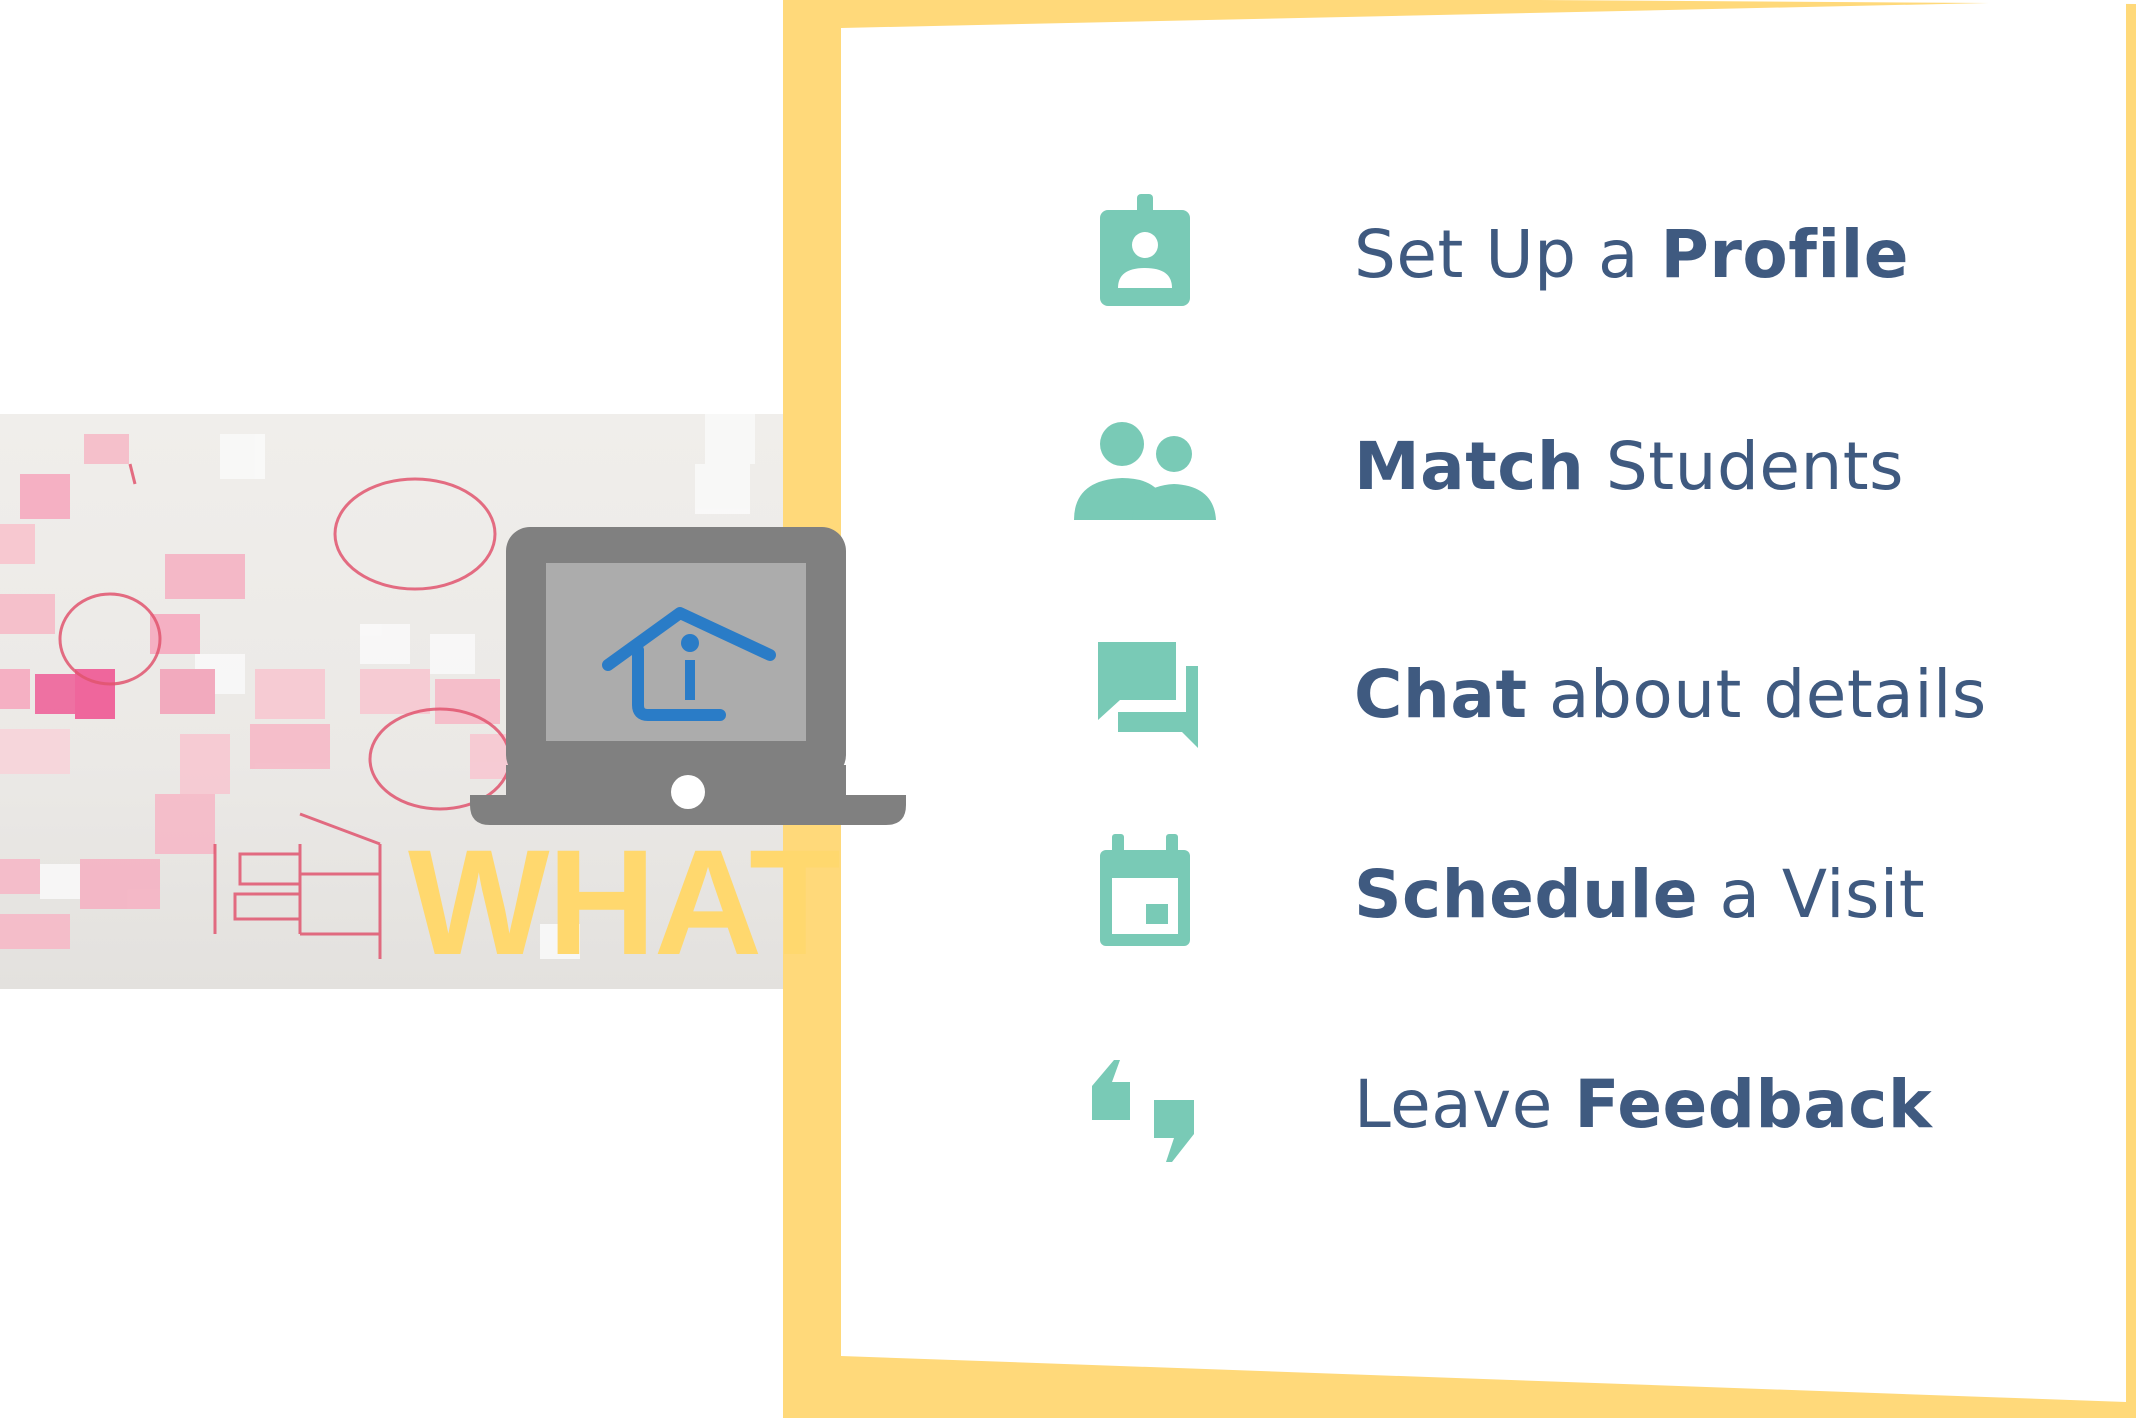 The width and height of the screenshot is (2136, 1418). Describe the element at coordinates (1145, 250) in the screenshot. I see `profile-badge-icon` at that location.